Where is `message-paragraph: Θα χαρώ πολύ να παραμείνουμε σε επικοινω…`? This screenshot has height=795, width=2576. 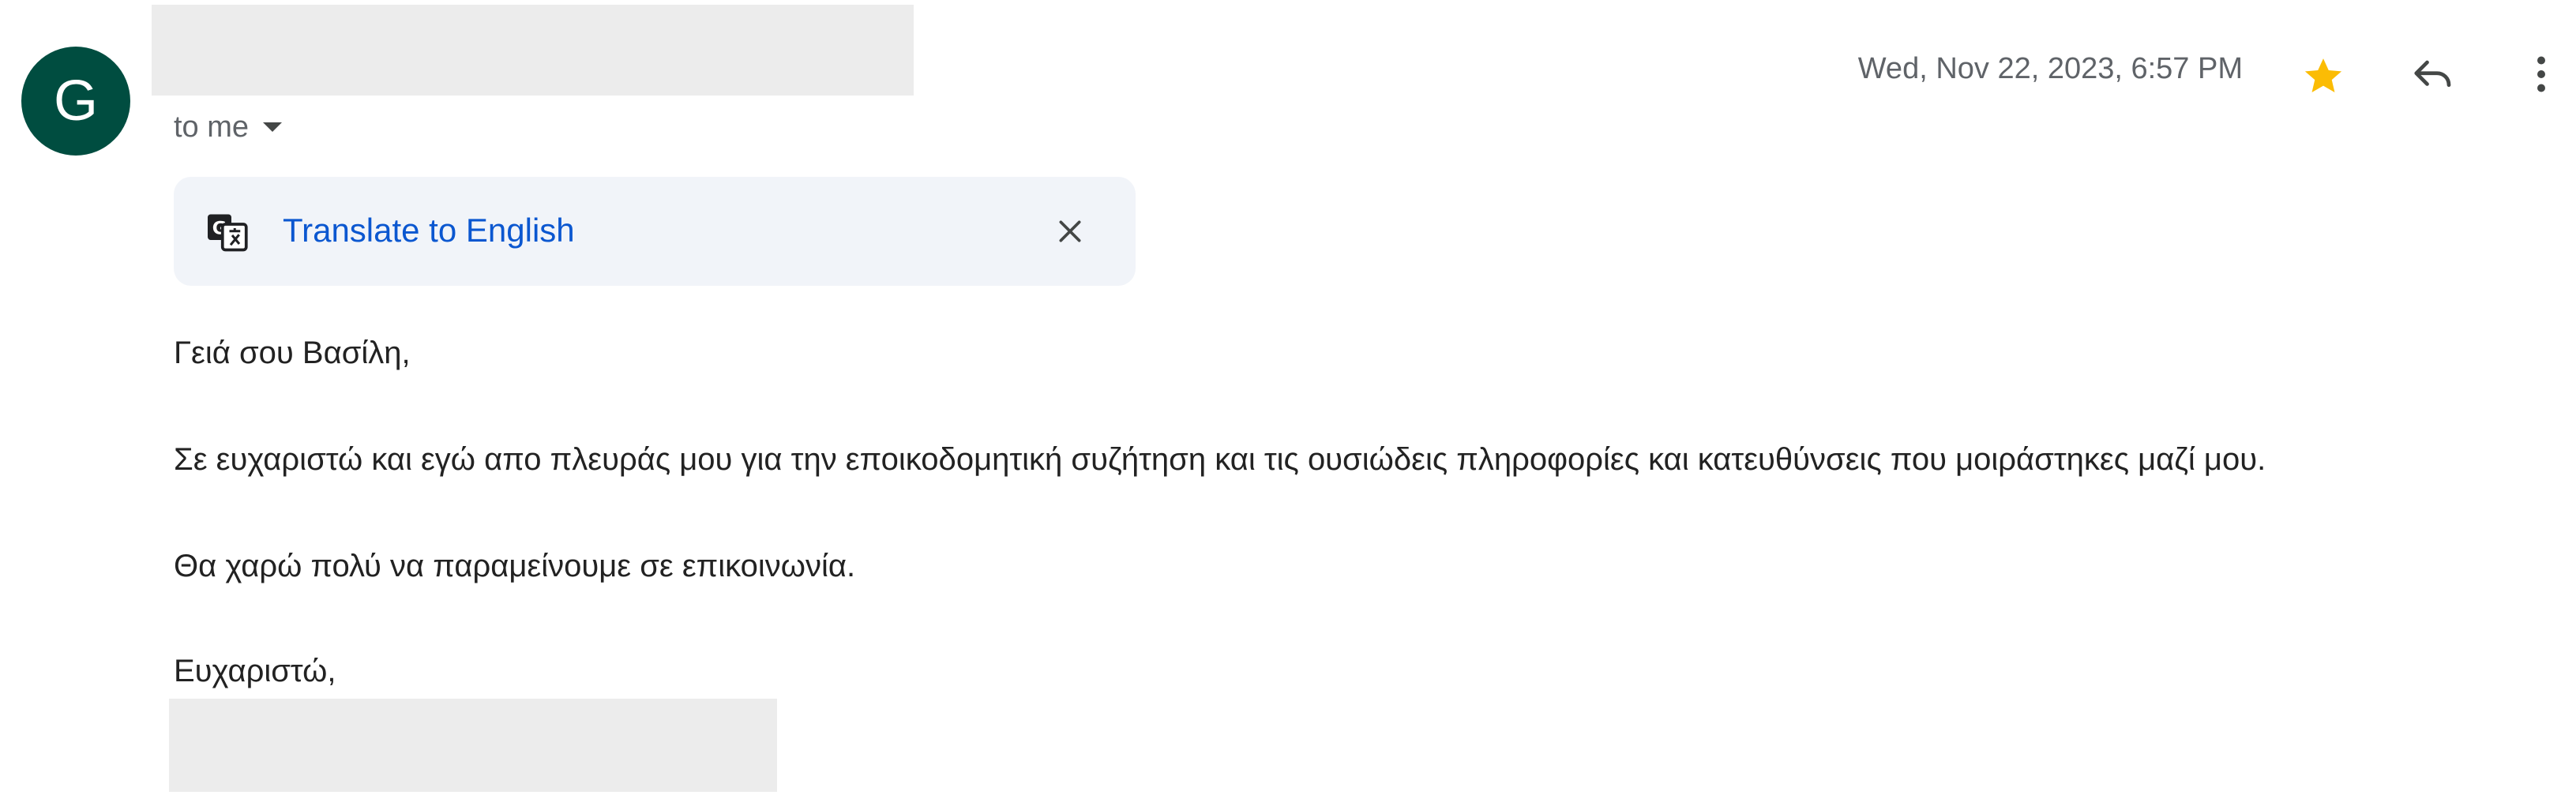
message-paragraph: Θα χαρώ πολύ να παραμείνουμε σε επικοινω… is located at coordinates (515, 566).